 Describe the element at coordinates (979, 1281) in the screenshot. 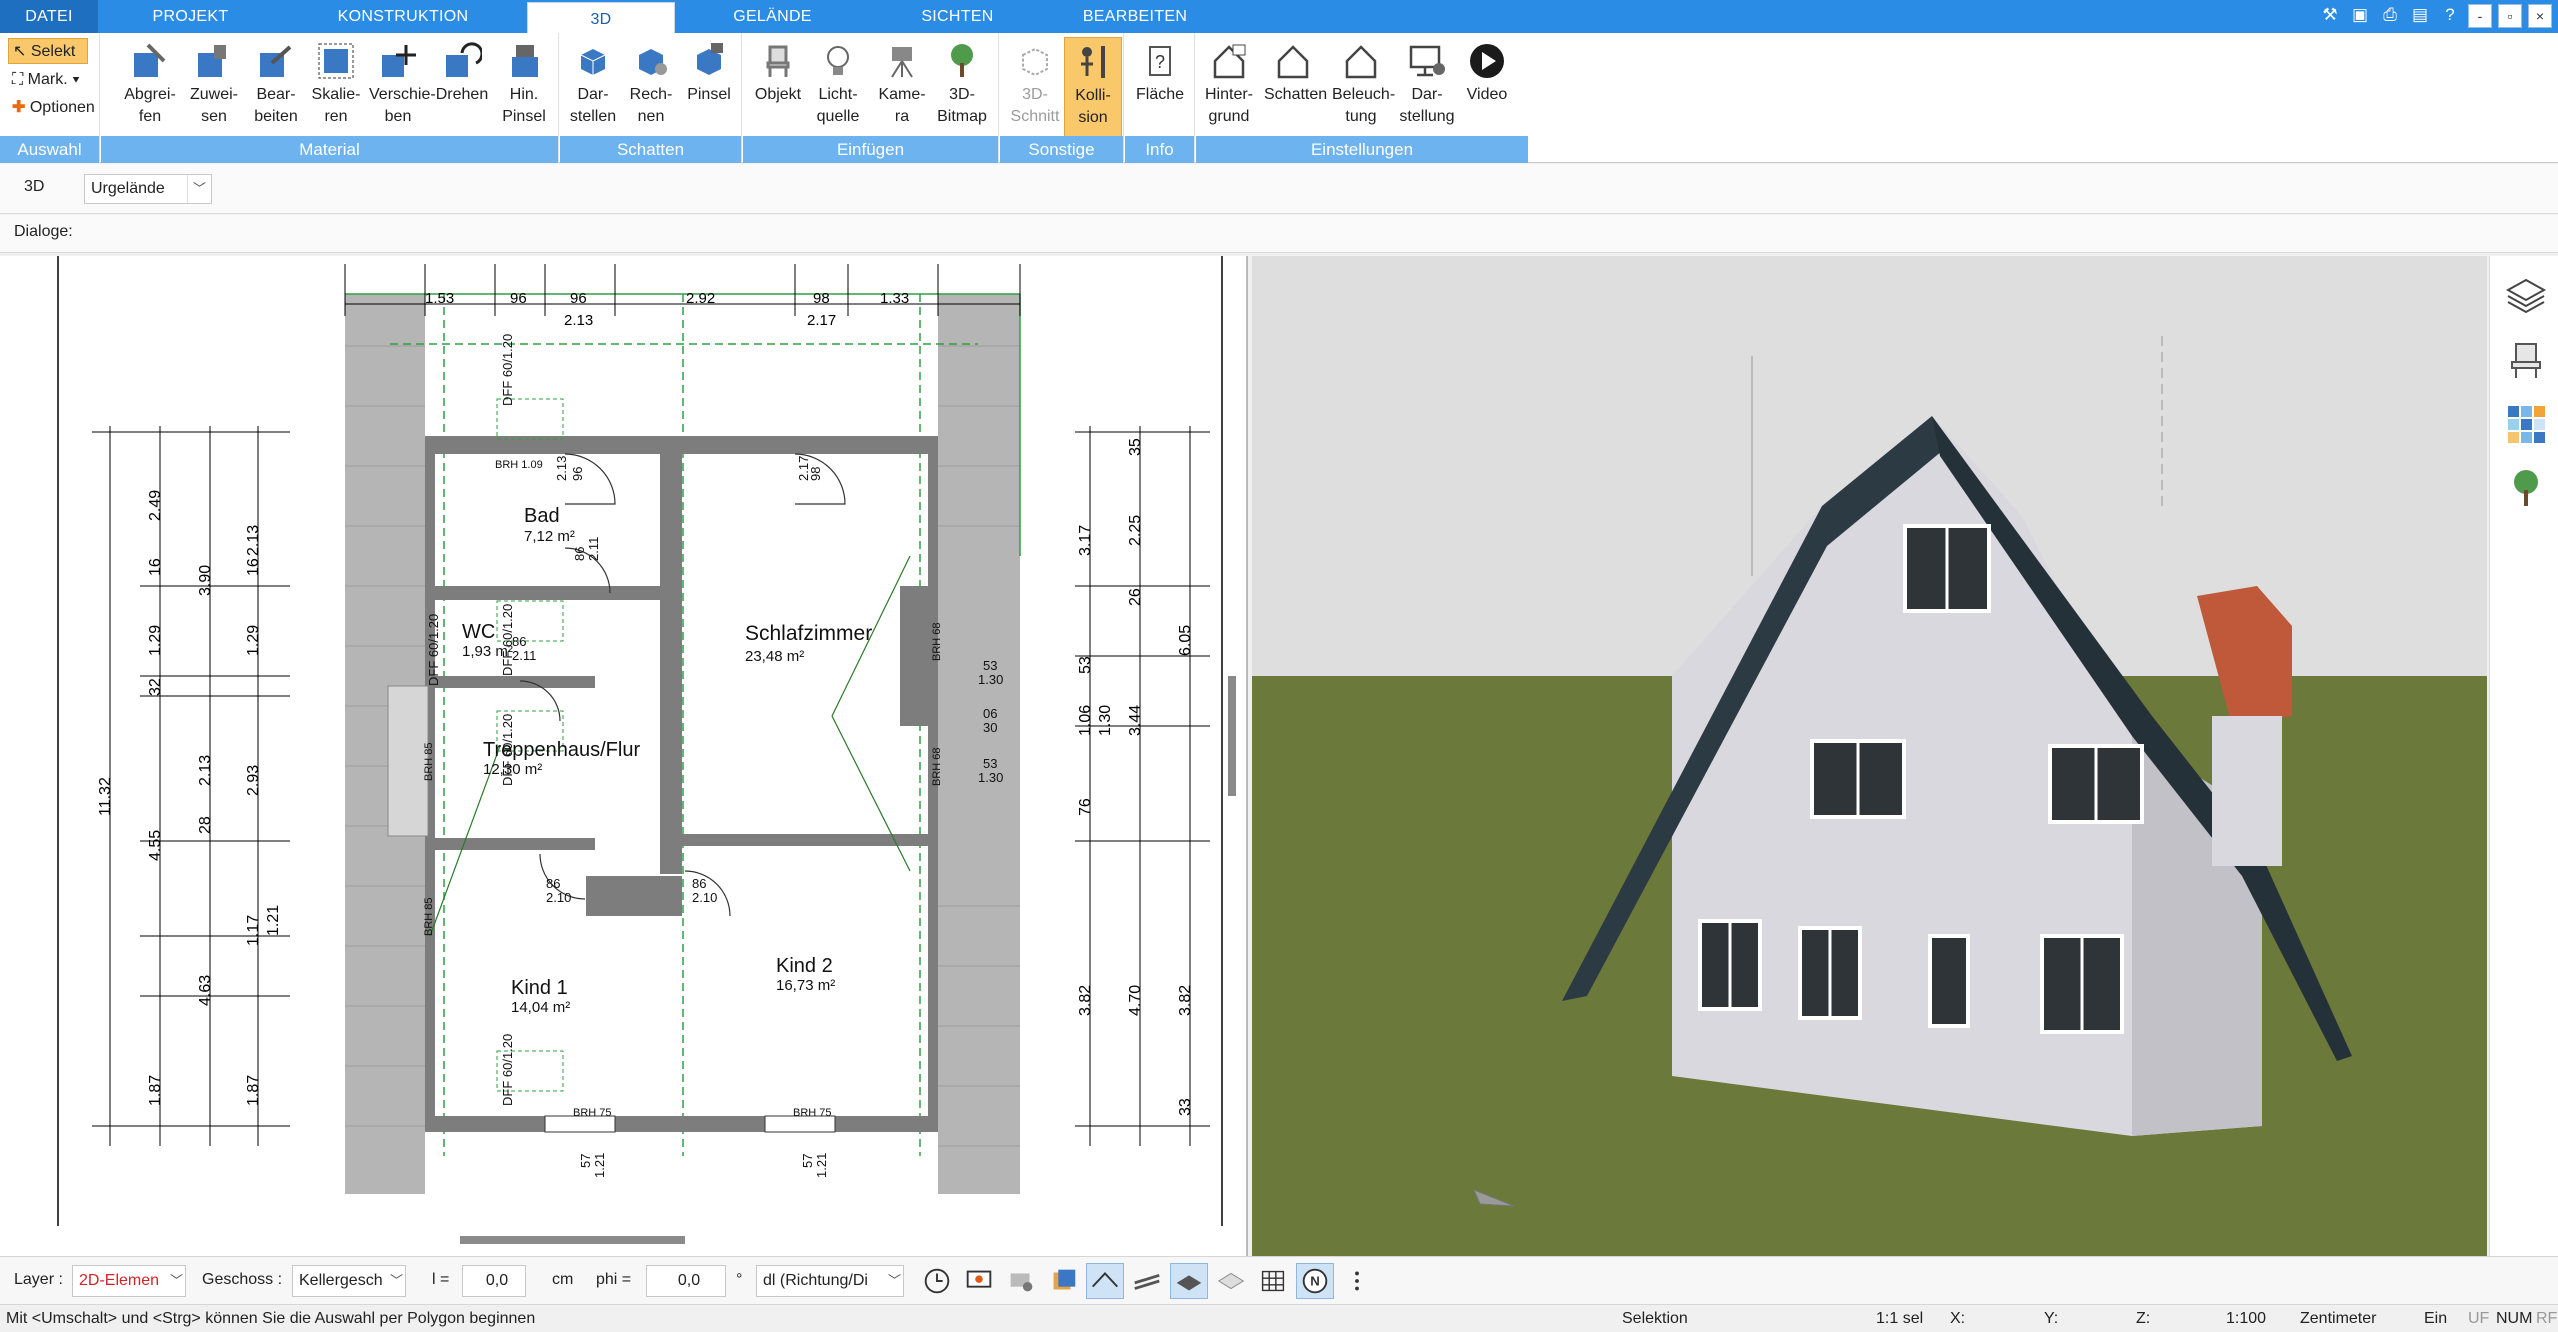

I see `monitor-icon` at that location.